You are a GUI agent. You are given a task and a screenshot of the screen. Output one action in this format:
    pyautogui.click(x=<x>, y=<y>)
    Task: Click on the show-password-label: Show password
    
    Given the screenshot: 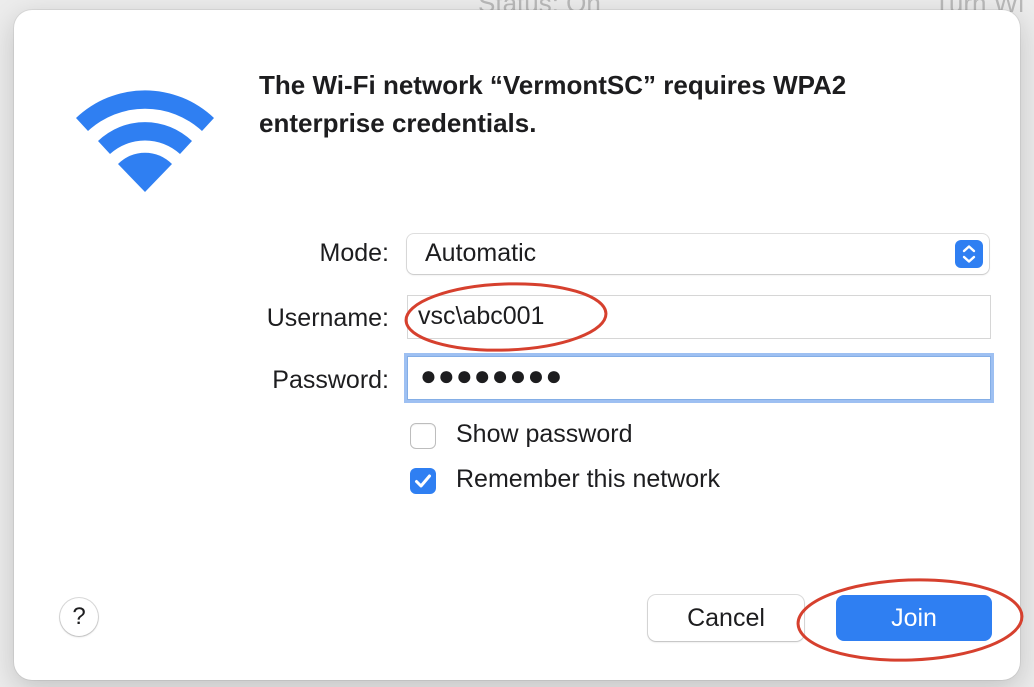 What is the action you would take?
    pyautogui.click(x=544, y=434)
    